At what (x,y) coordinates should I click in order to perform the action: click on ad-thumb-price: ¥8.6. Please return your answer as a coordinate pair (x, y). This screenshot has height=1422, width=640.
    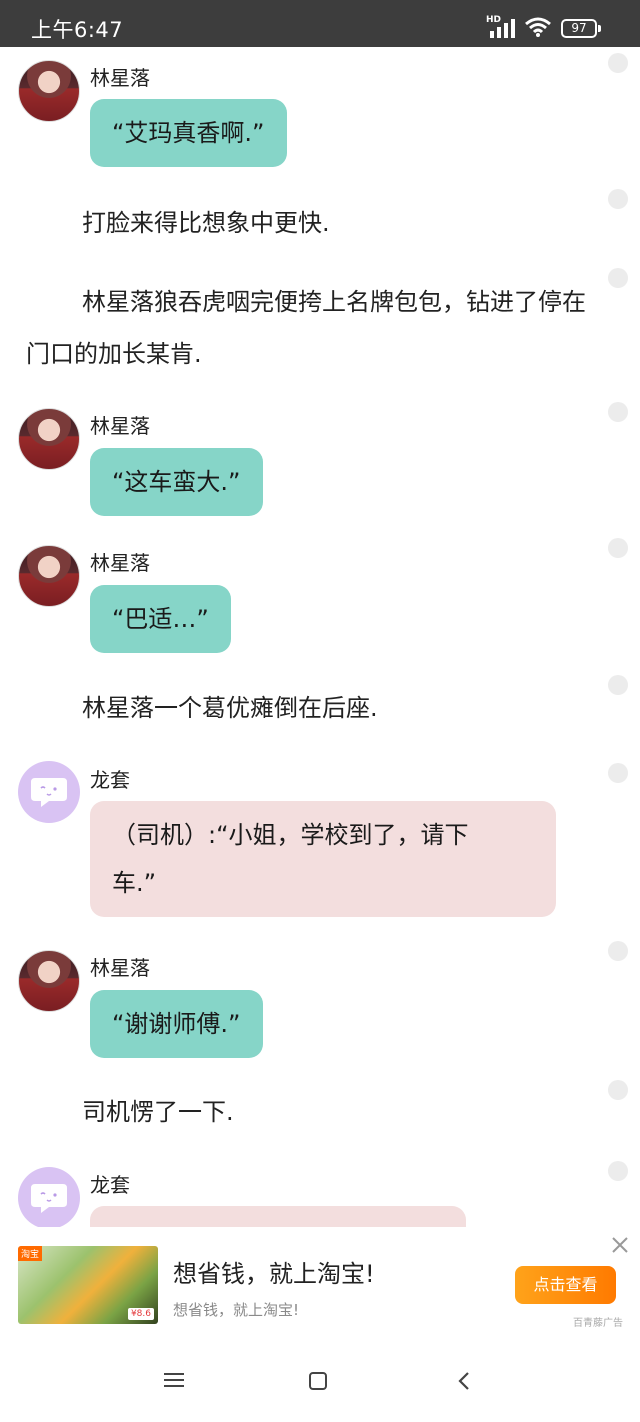
    Looking at the image, I should click on (140, 1314).